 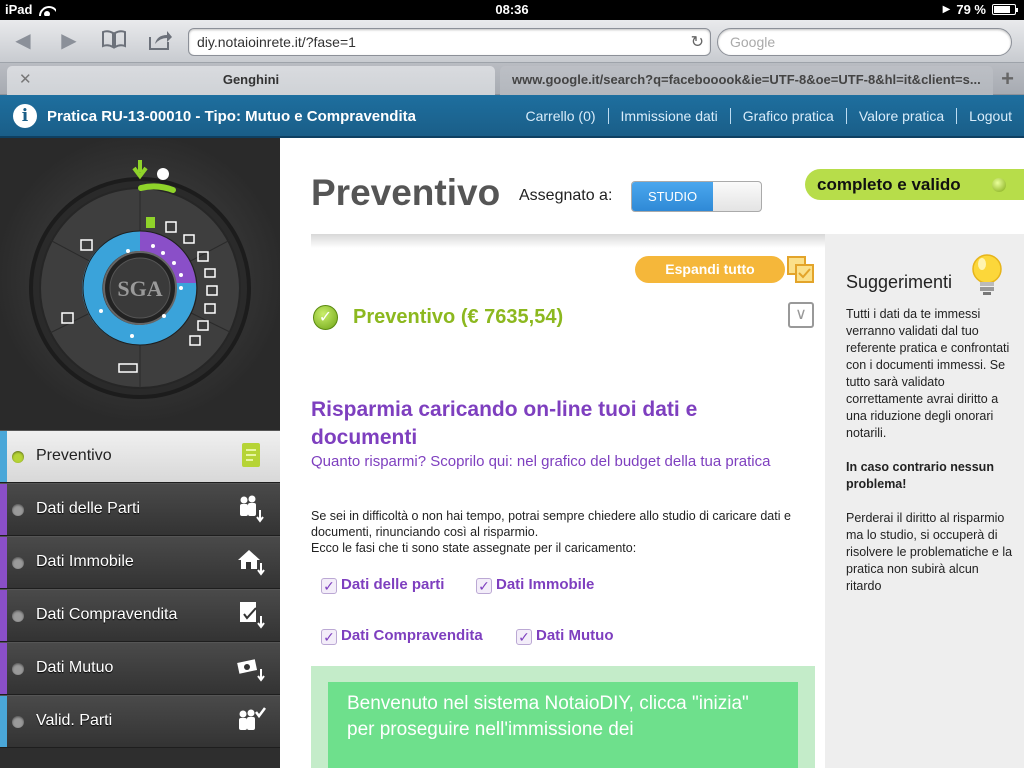 I want to click on phase-label: Dati Mutuo, so click(x=575, y=635).